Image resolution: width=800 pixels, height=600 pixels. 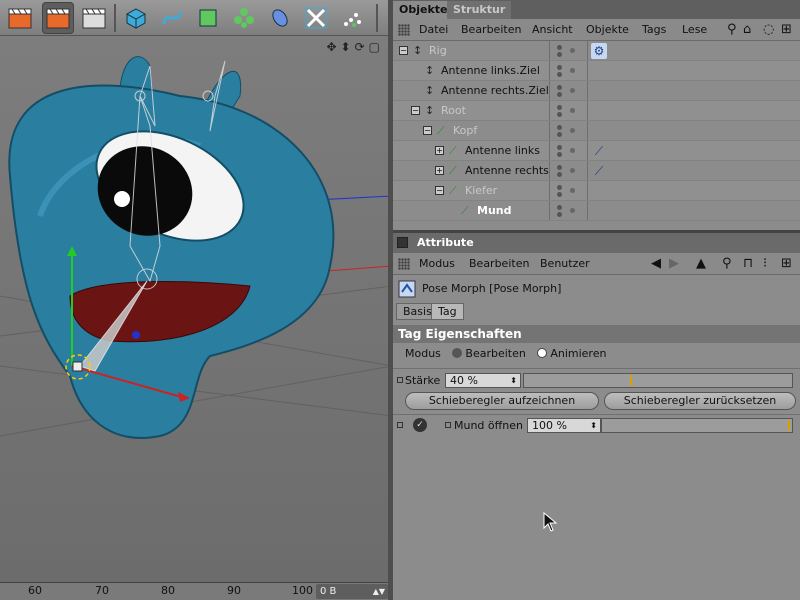 I want to click on morph-slider, so click(x=697, y=425).